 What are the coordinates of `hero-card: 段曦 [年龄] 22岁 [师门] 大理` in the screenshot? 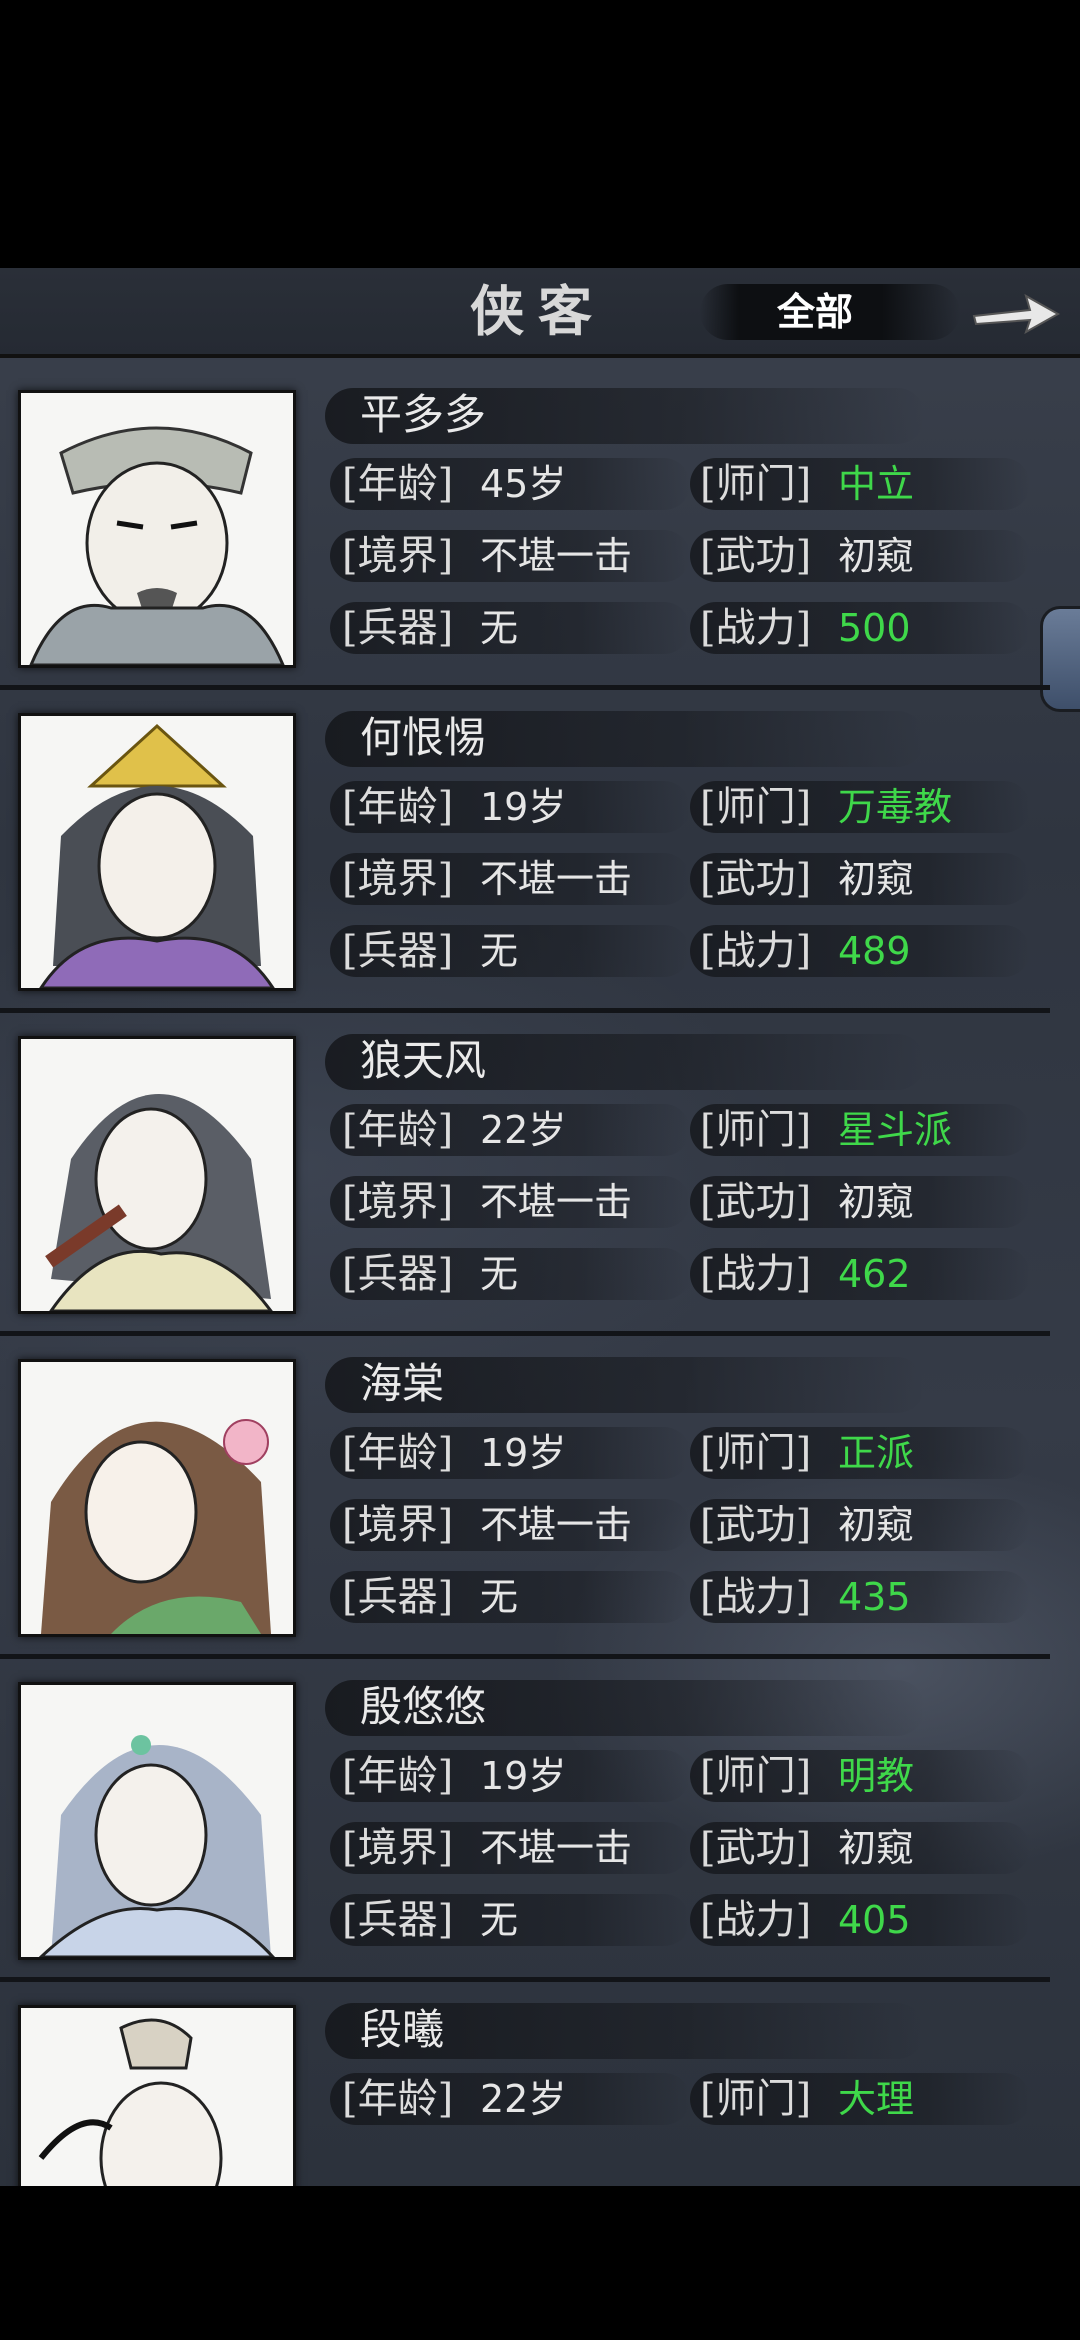 It's located at (530, 2084).